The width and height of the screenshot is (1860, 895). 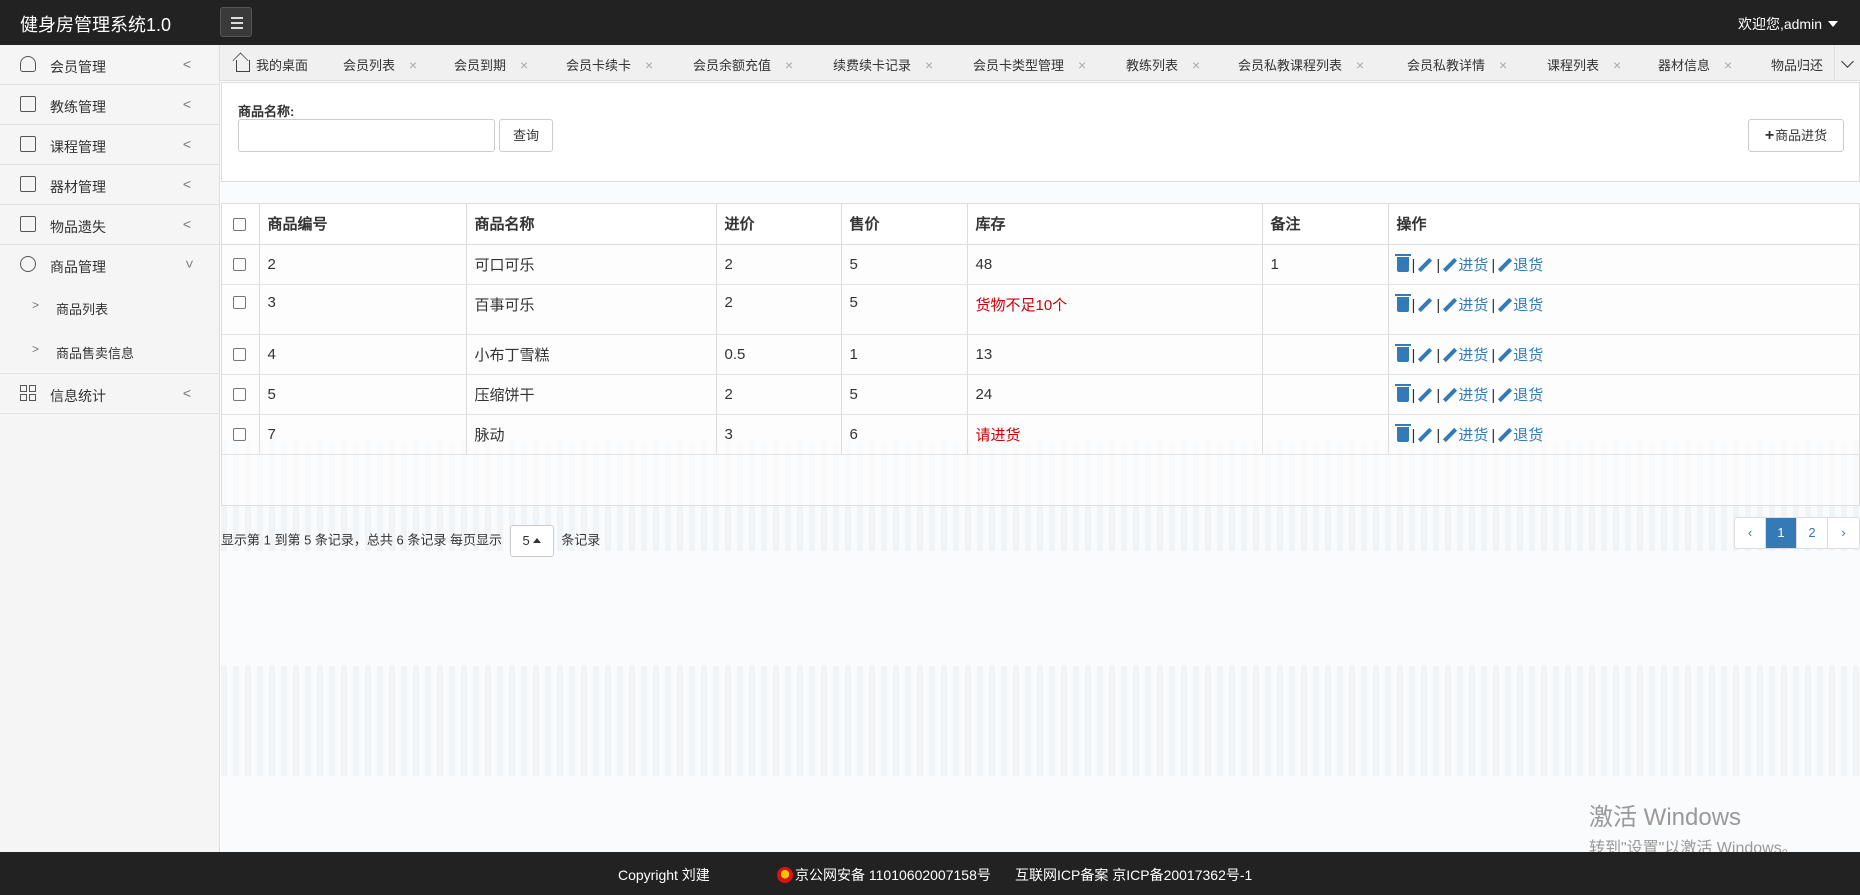 What do you see at coordinates (272, 64) in the screenshot?
I see `tab-desktop: 我的桌面` at bounding box center [272, 64].